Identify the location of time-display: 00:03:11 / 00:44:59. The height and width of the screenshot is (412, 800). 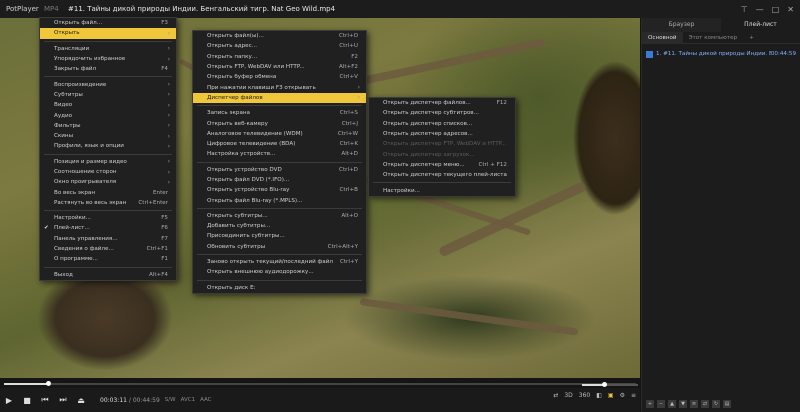
(130, 400).